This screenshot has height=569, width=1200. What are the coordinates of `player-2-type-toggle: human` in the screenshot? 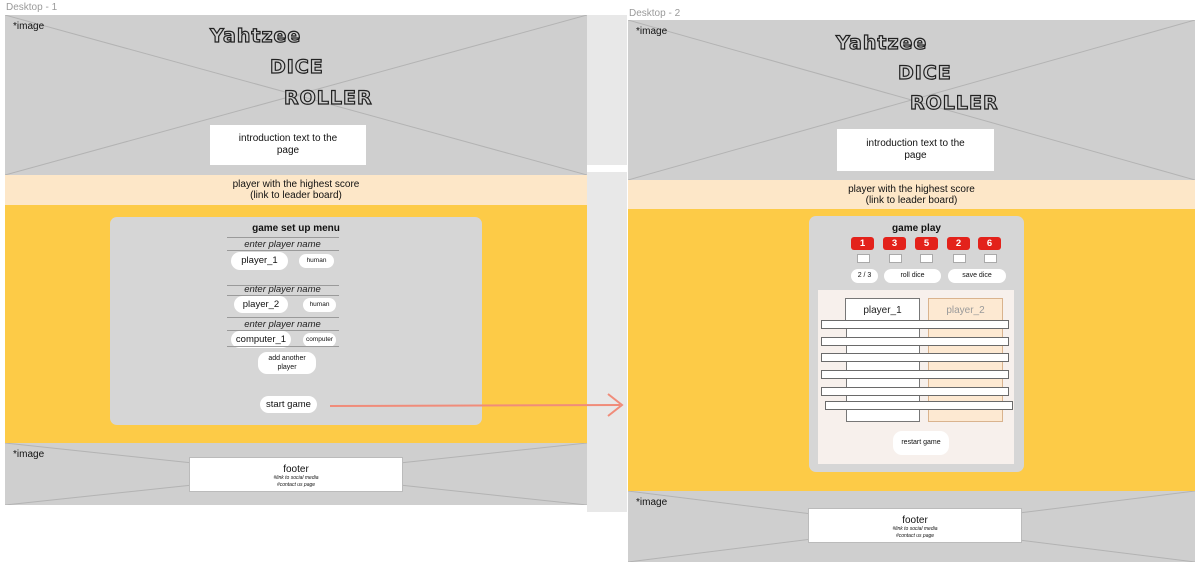 It's located at (319, 305).